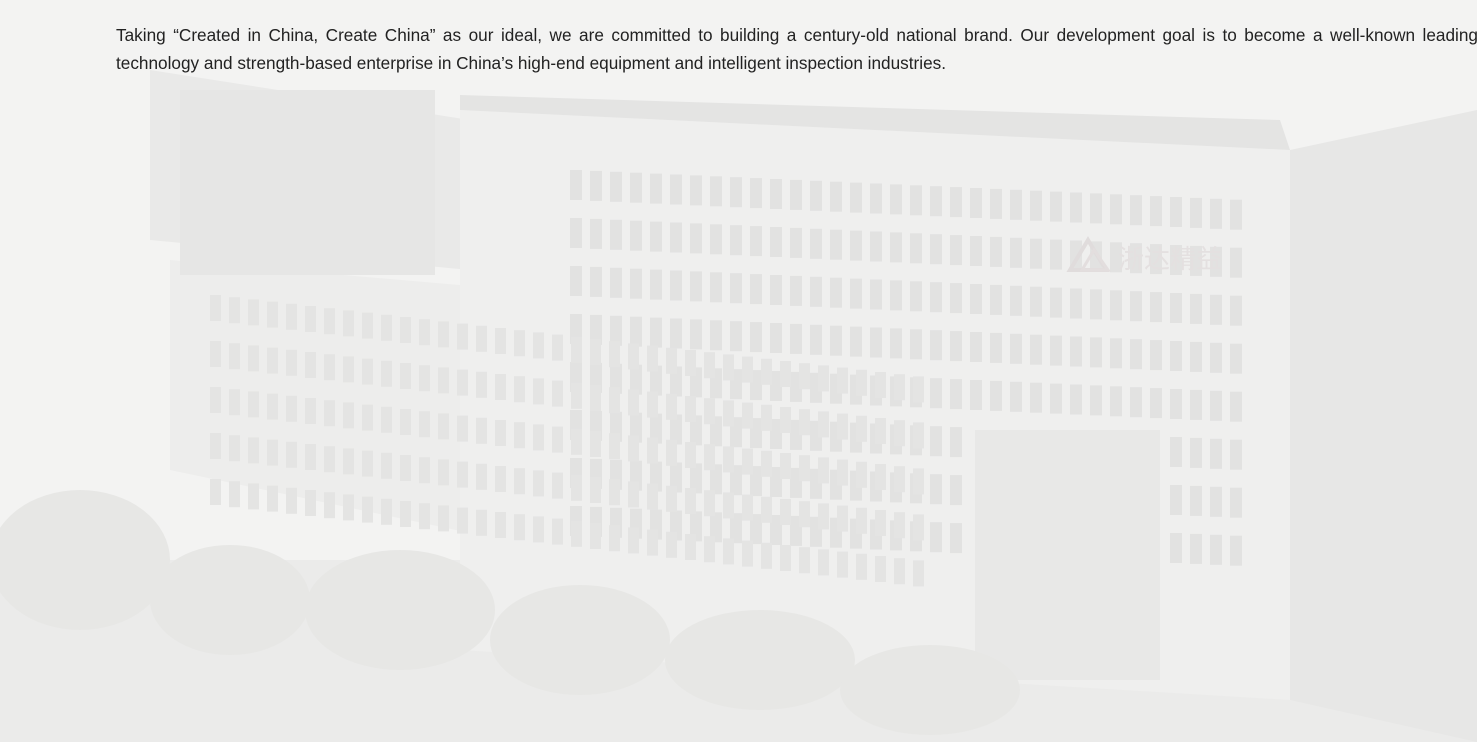 The width and height of the screenshot is (1477, 742). I want to click on logo-watermark-text: 浙达精益, so click(1170, 260).